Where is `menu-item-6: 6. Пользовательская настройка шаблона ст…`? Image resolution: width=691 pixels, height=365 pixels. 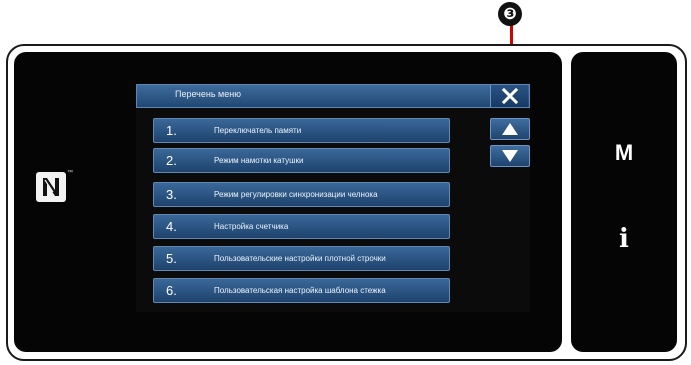 menu-item-6: 6. Пользовательская настройка шаблона ст… is located at coordinates (301, 290).